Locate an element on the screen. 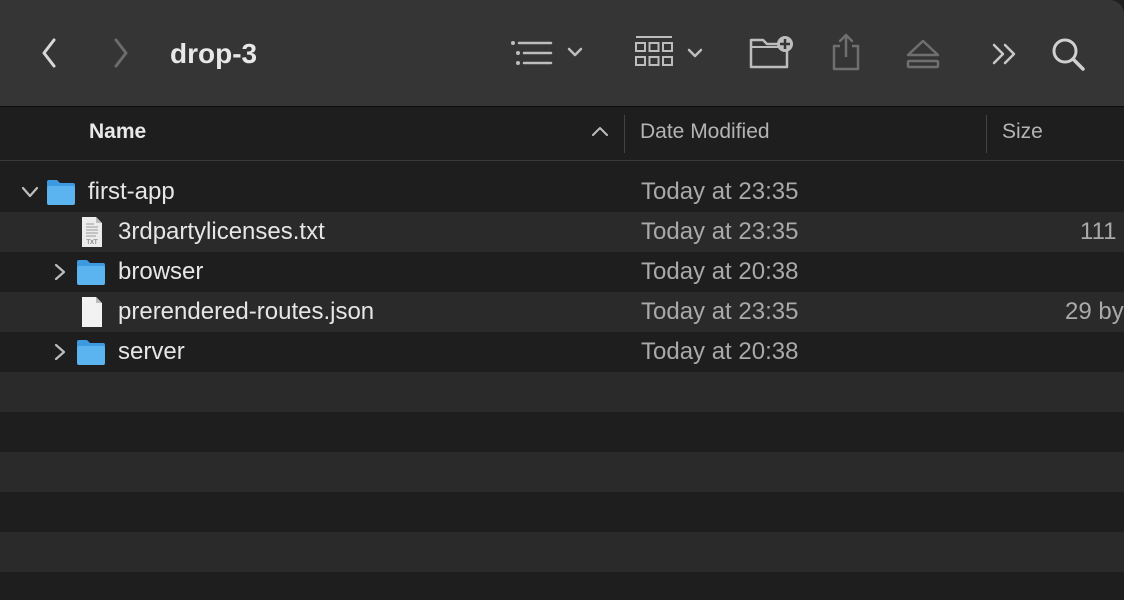  file-name: browser is located at coordinates (161, 271).